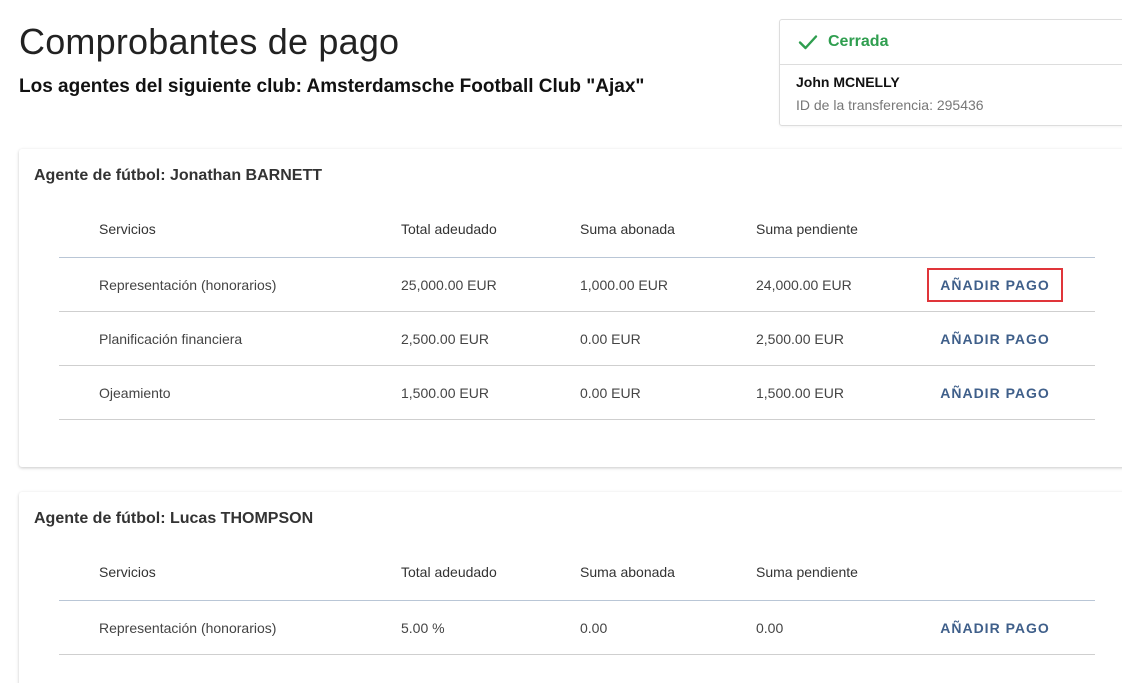  Describe the element at coordinates (171, 338) in the screenshot. I see `cell-service: Planificación financiera` at that location.